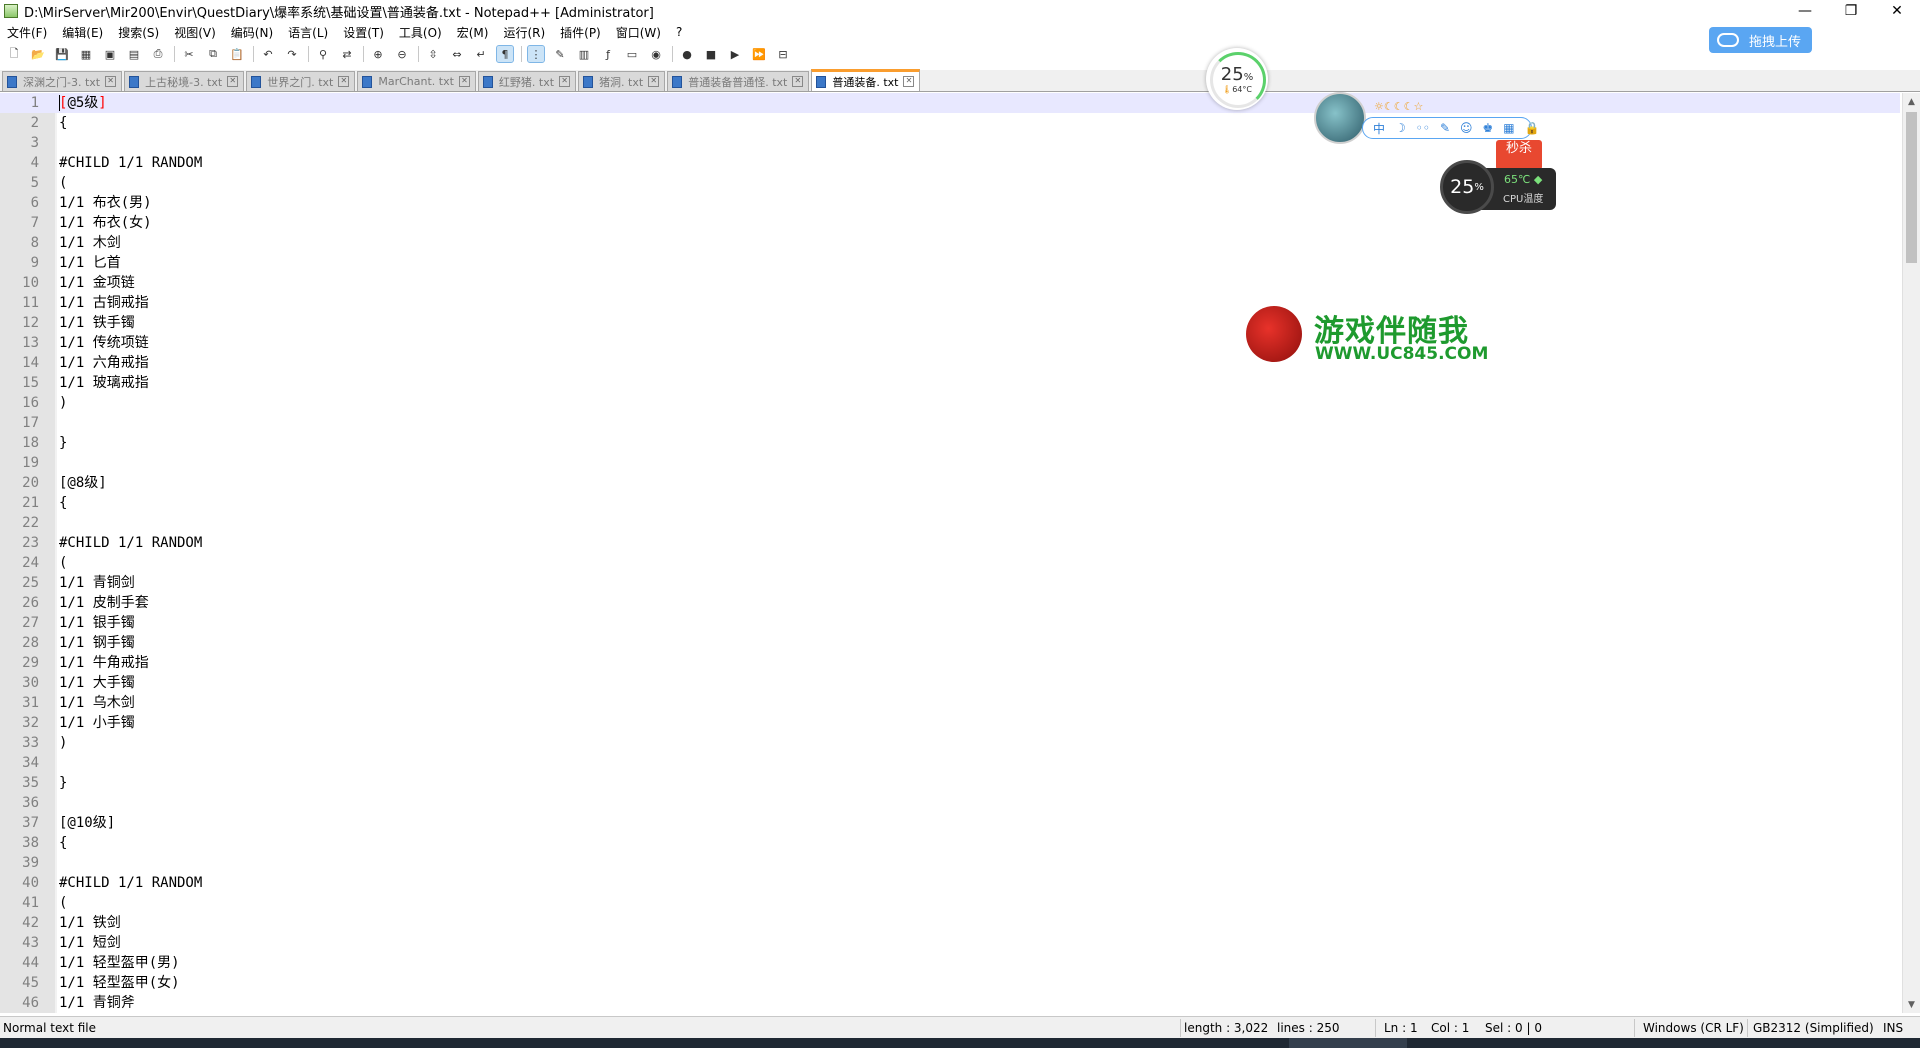 The width and height of the screenshot is (1920, 1048). I want to click on editor-line: 6 1/1 布衣(男), so click(950, 203).